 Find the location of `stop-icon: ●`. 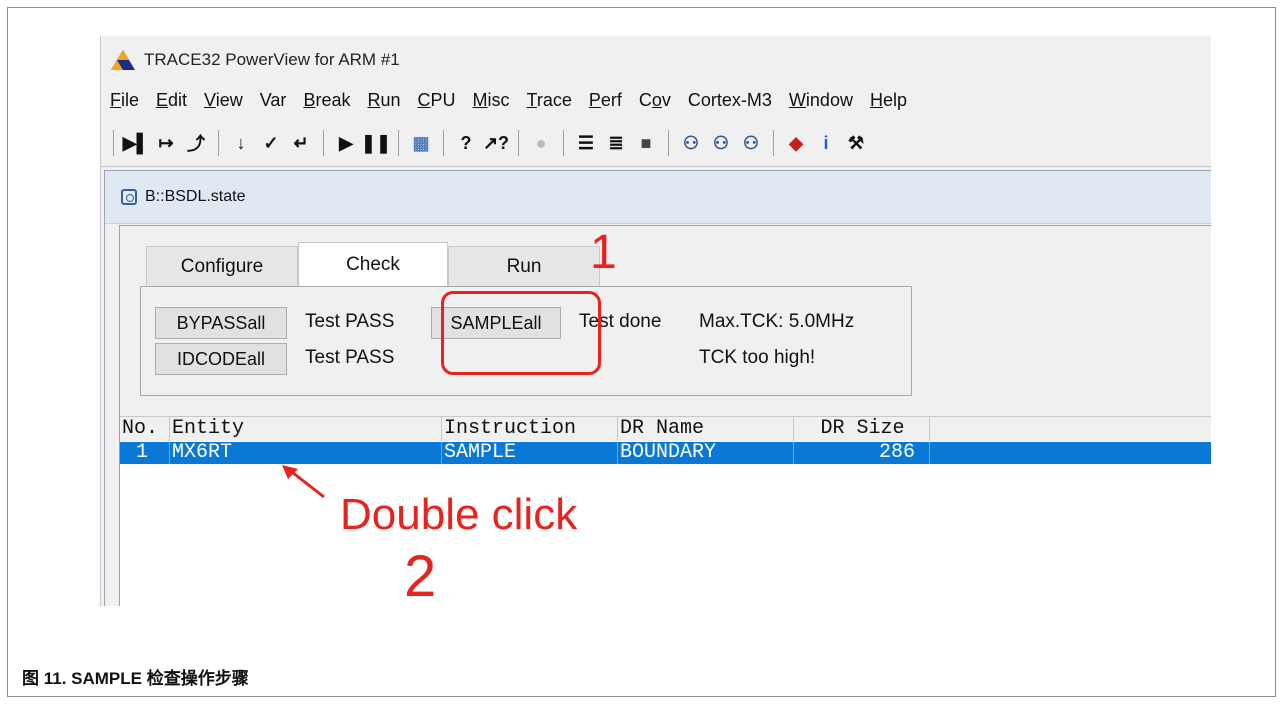

stop-icon: ● is located at coordinates (541, 143).